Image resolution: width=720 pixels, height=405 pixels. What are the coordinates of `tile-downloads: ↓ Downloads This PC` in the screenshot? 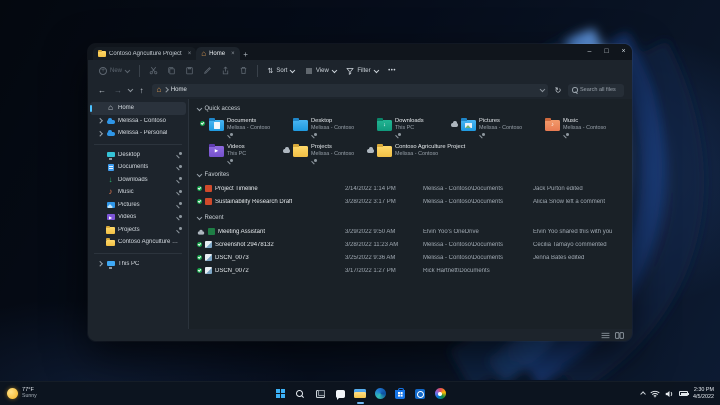 It's located at (406, 128).